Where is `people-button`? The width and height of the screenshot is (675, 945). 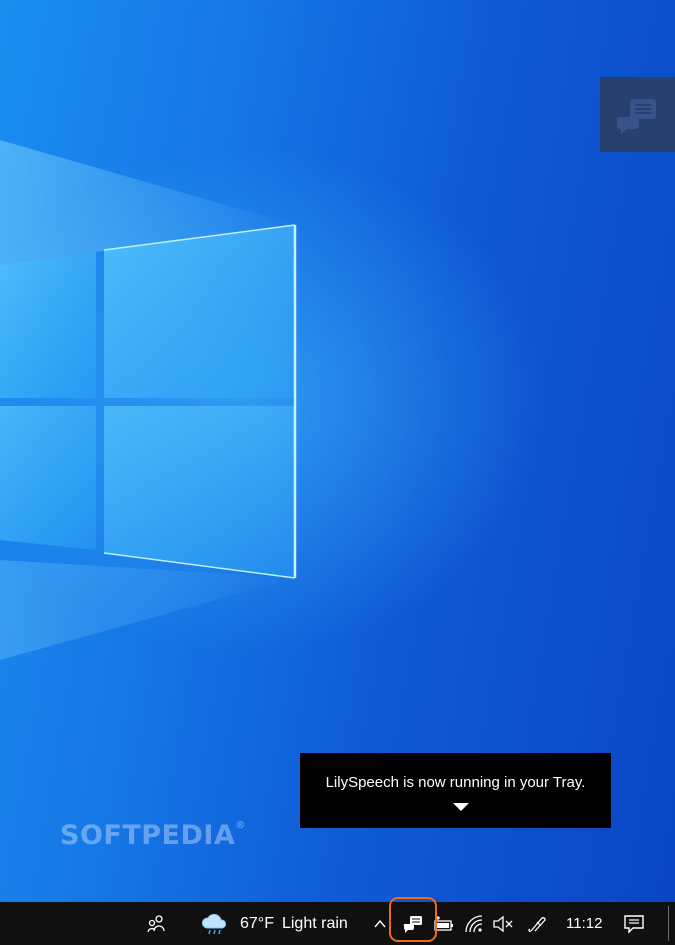 people-button is located at coordinates (156, 923).